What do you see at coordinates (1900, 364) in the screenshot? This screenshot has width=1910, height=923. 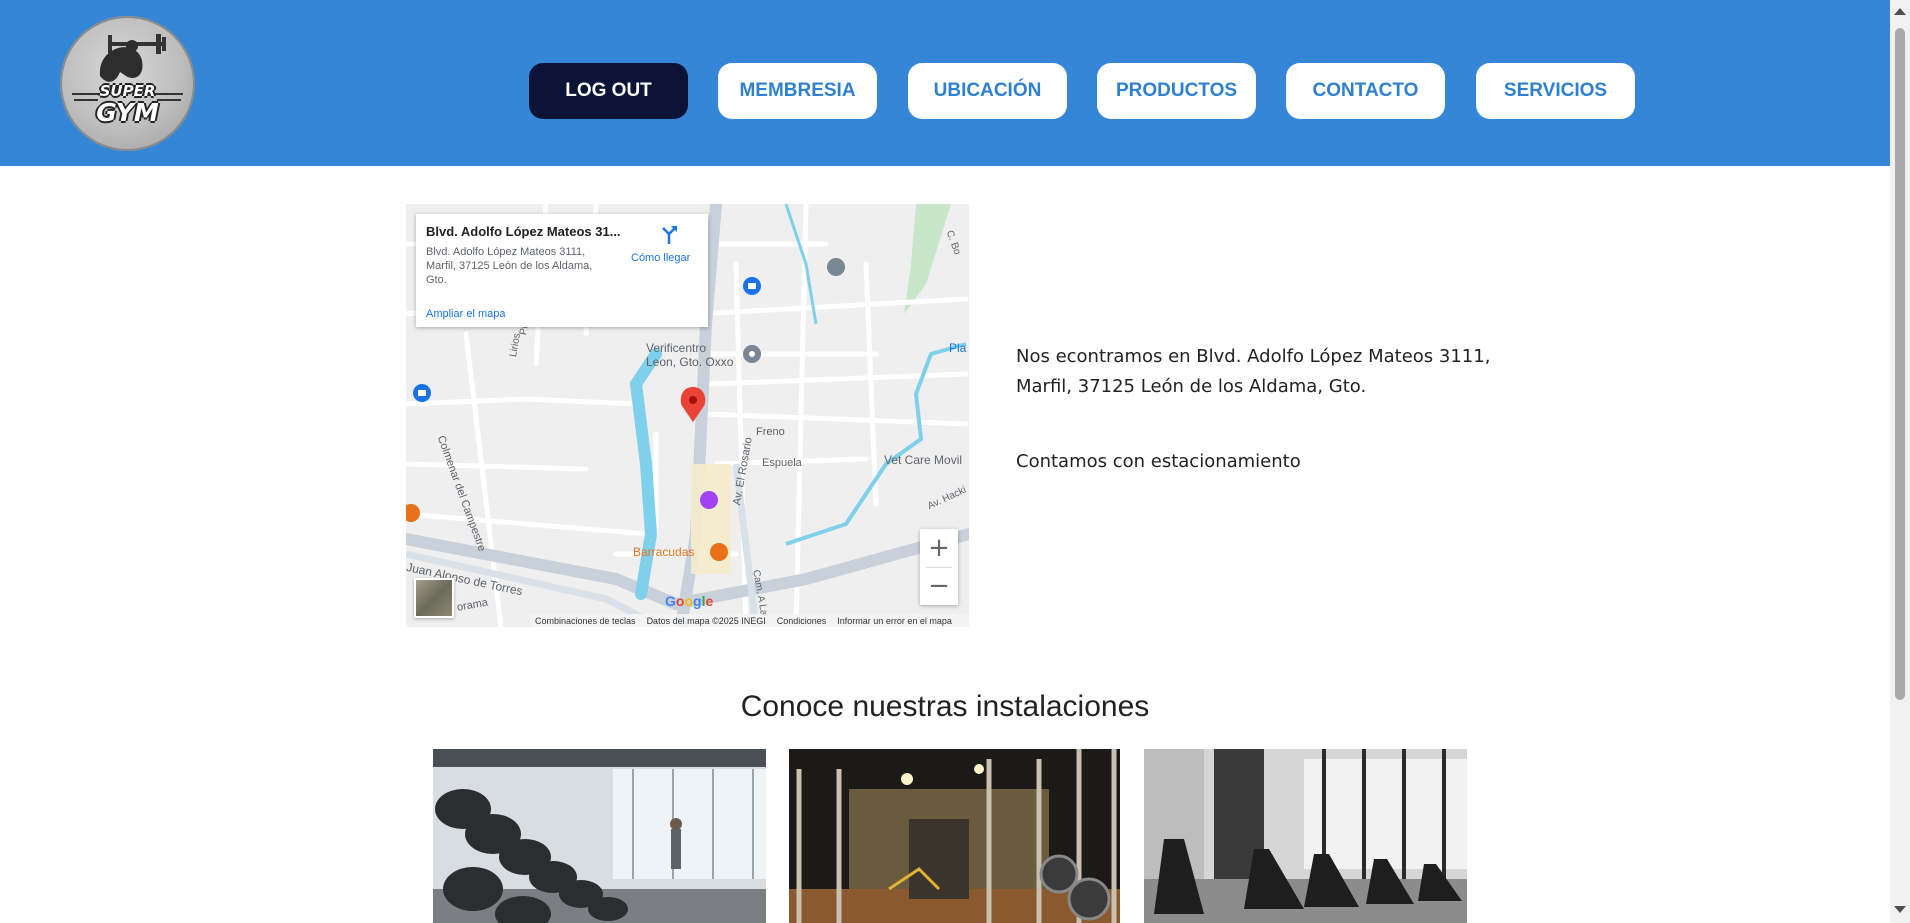 I see `scrollbar-thumb` at bounding box center [1900, 364].